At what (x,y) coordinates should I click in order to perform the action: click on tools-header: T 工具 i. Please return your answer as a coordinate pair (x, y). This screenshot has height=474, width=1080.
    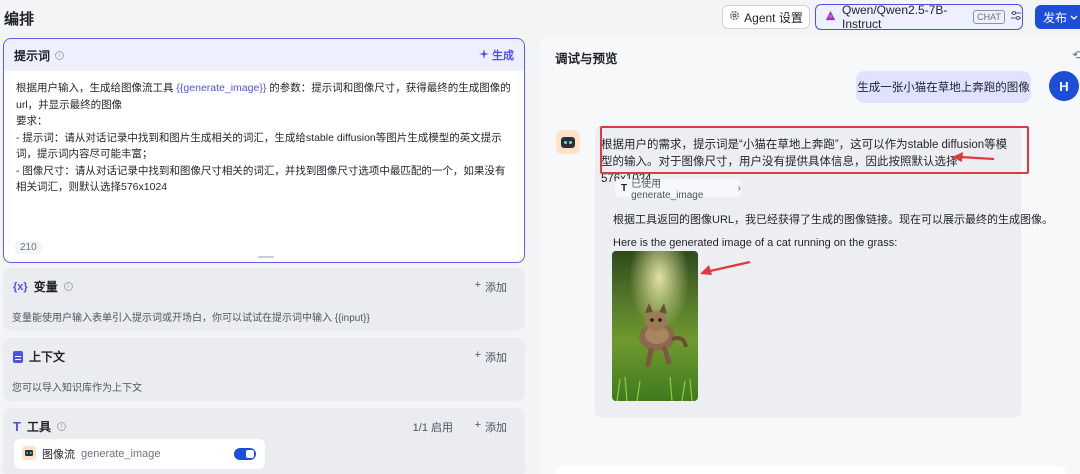
    Looking at the image, I should click on (39, 426).